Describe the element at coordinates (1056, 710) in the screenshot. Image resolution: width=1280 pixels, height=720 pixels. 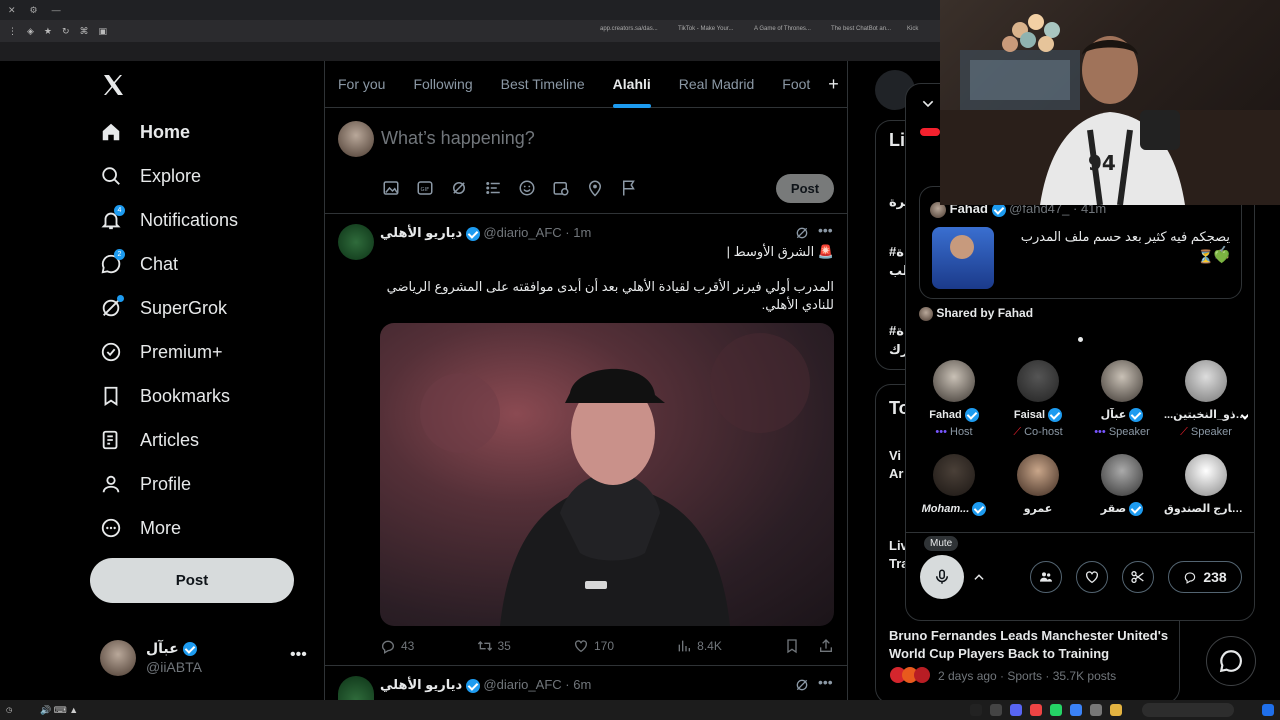
I see `whatsapp-app-icon` at that location.